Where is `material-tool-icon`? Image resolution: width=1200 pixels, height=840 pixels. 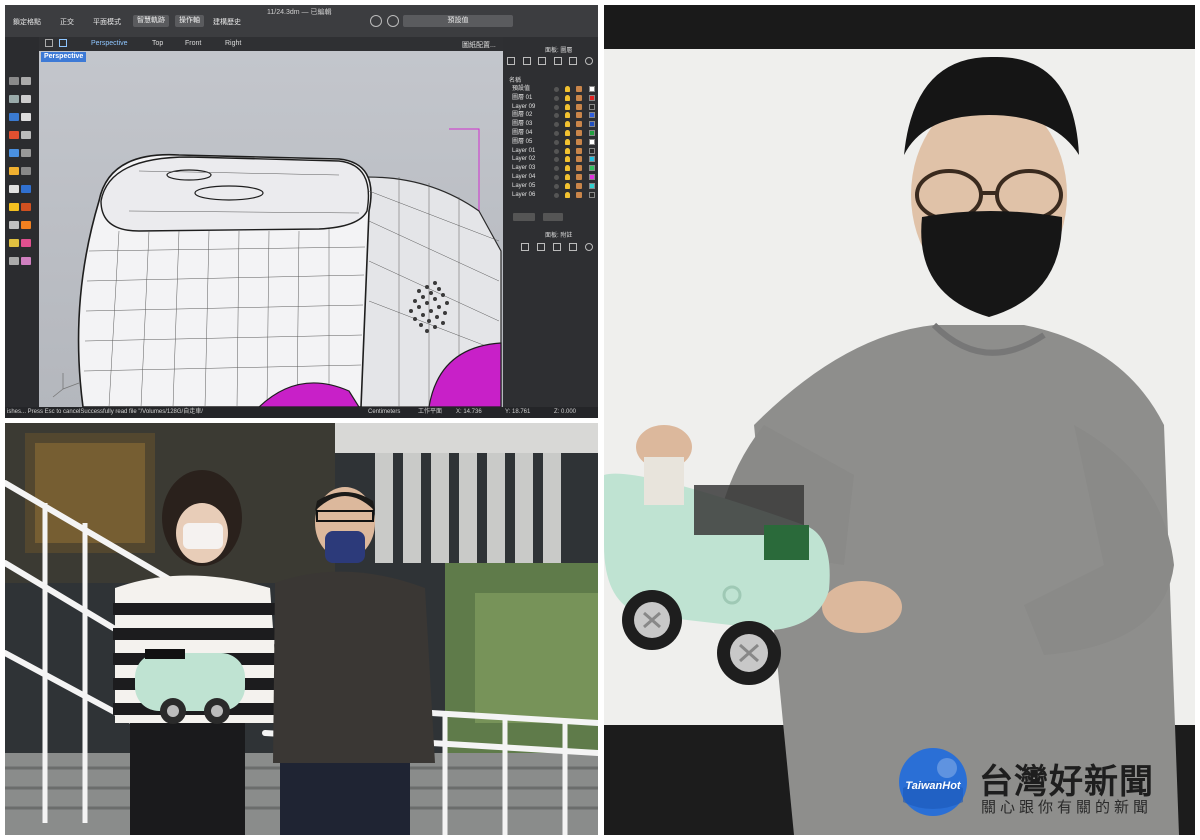
material-tool-icon is located at coordinates (26, 261).